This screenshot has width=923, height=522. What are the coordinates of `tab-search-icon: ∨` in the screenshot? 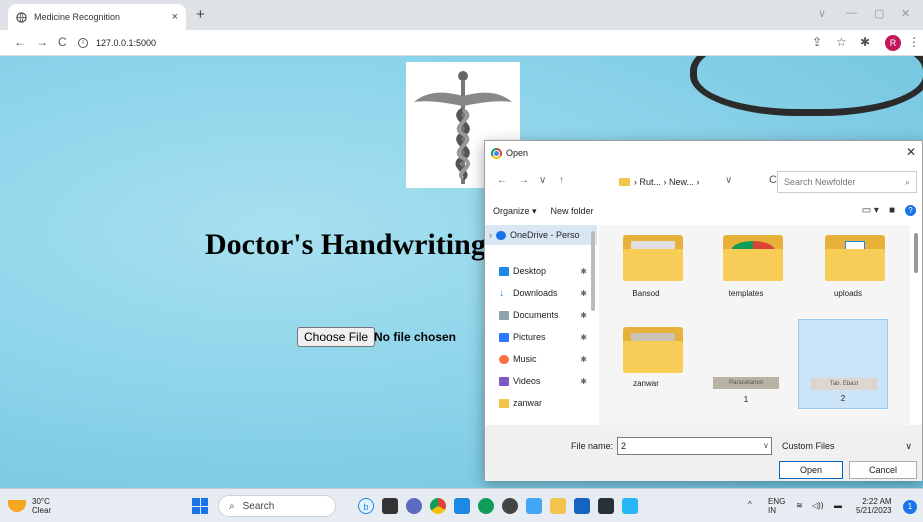 It's located at (822, 13).